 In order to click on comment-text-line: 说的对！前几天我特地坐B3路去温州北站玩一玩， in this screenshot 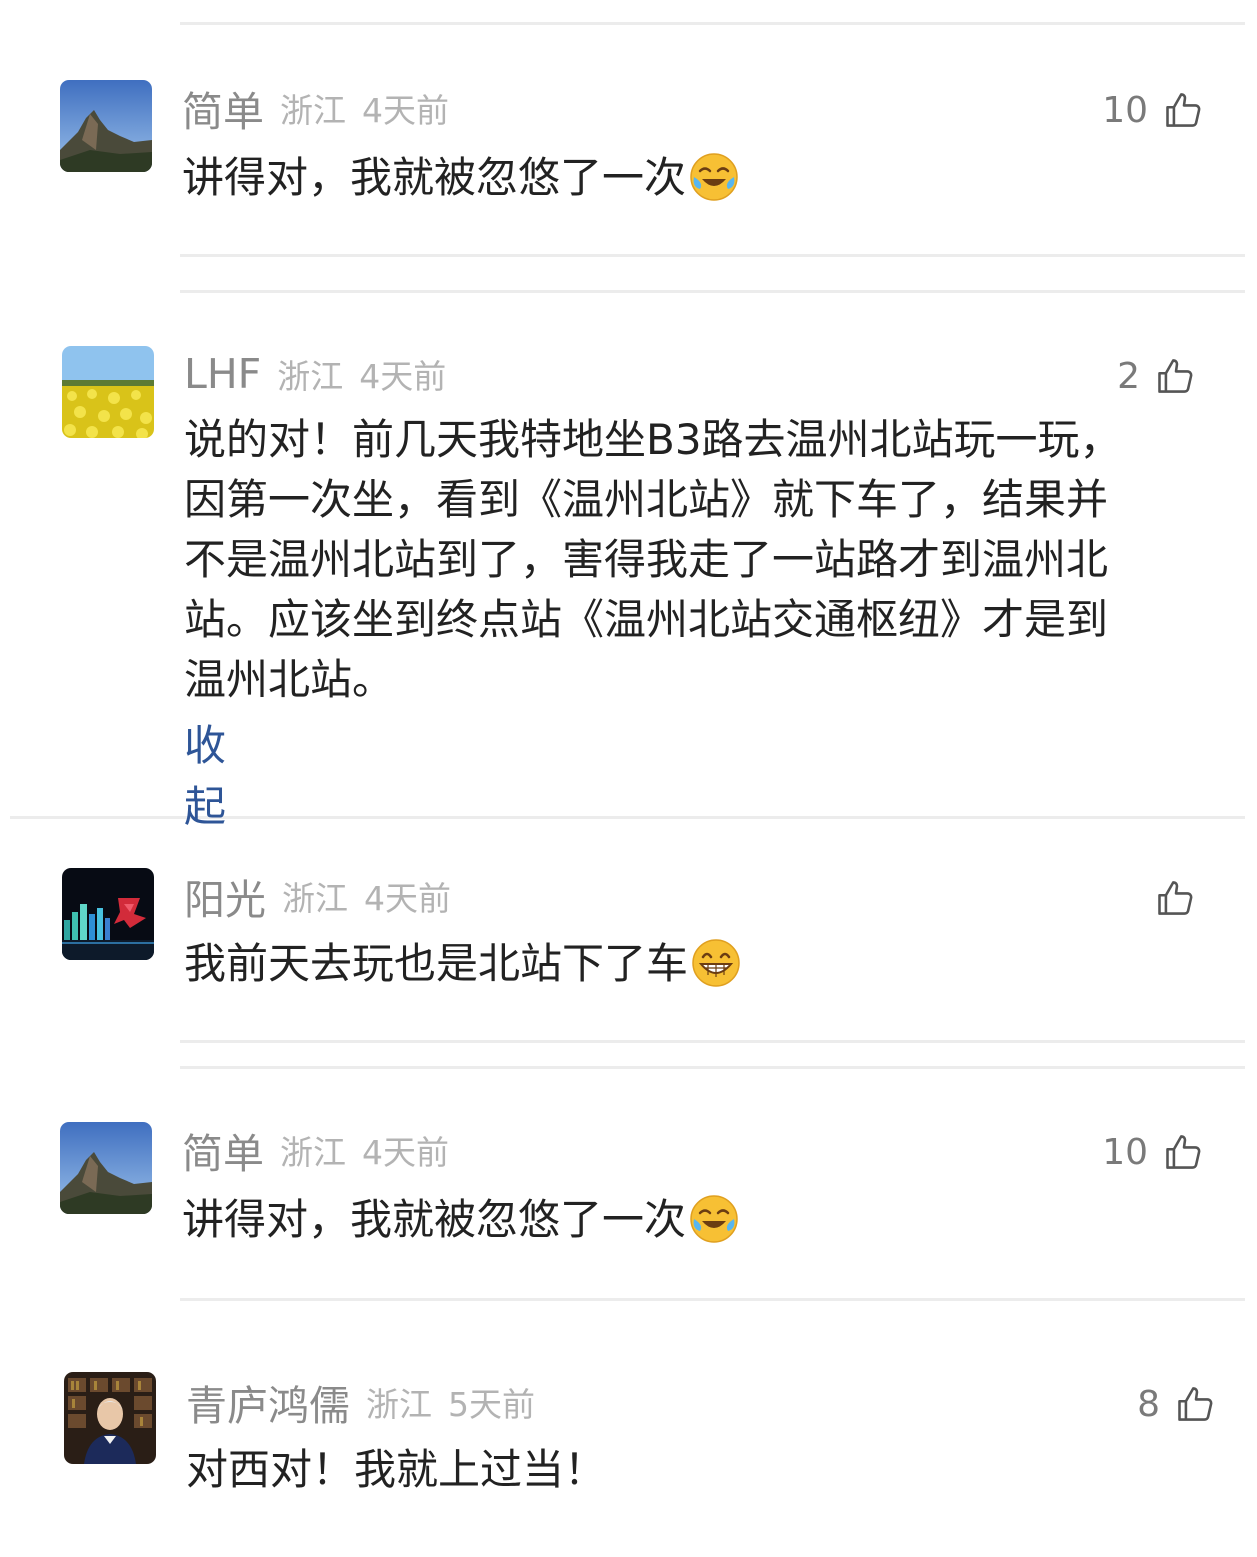, I will do `click(653, 439)`.